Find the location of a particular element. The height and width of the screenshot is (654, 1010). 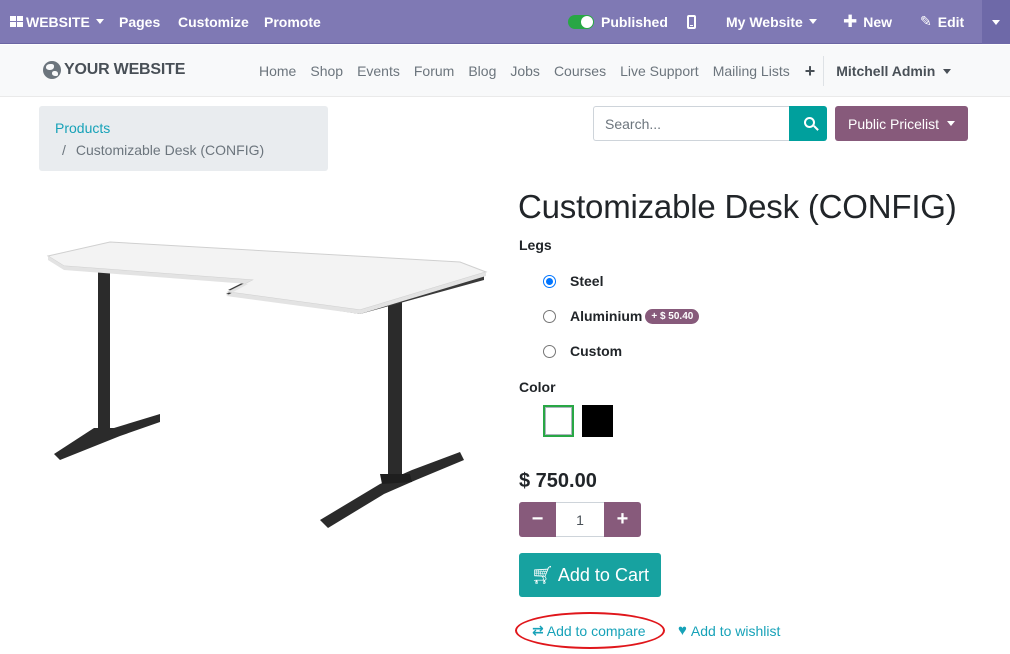

nav-link-courses: Courses is located at coordinates (580, 71).